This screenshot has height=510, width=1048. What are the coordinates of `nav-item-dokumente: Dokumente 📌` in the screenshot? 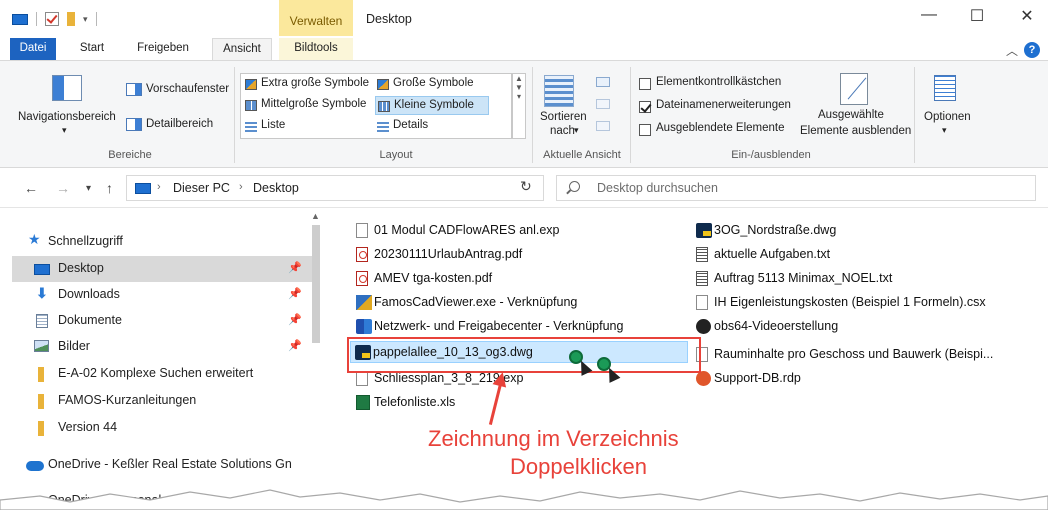 It's located at (162, 321).